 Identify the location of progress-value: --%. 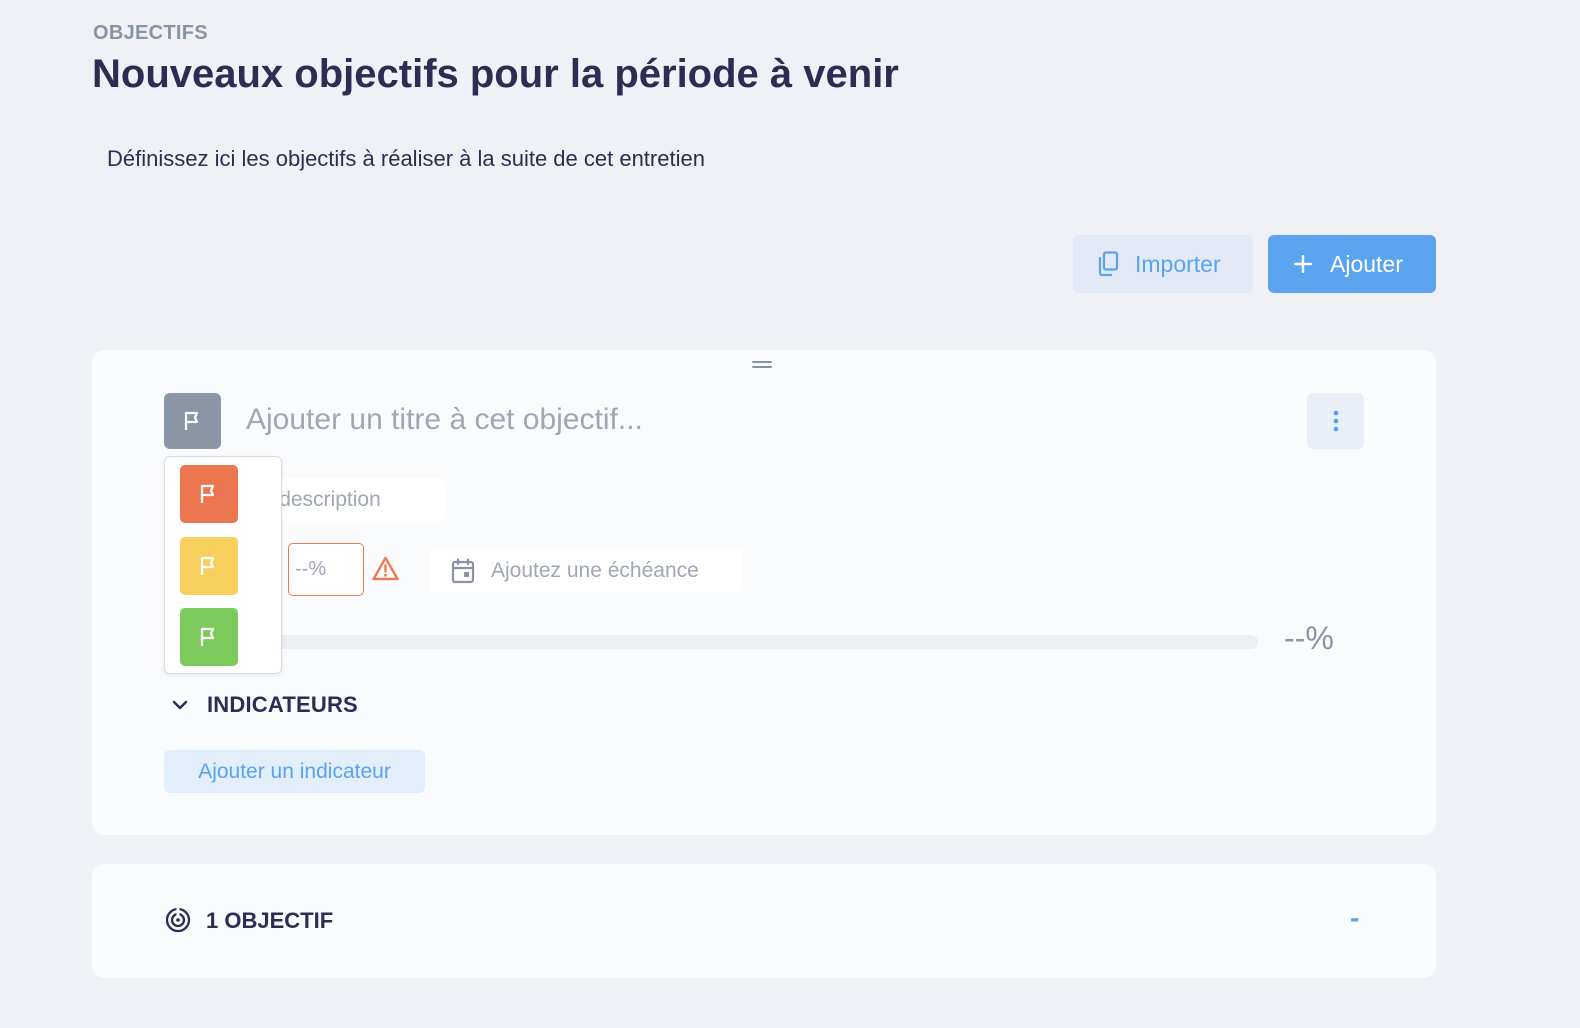
(1309, 638).